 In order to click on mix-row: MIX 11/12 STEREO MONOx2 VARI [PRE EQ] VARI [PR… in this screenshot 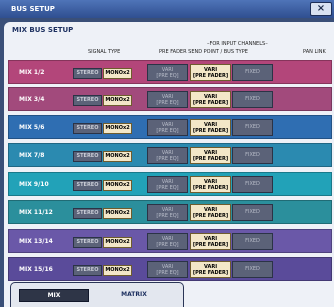, I will do `click(170, 212)`.